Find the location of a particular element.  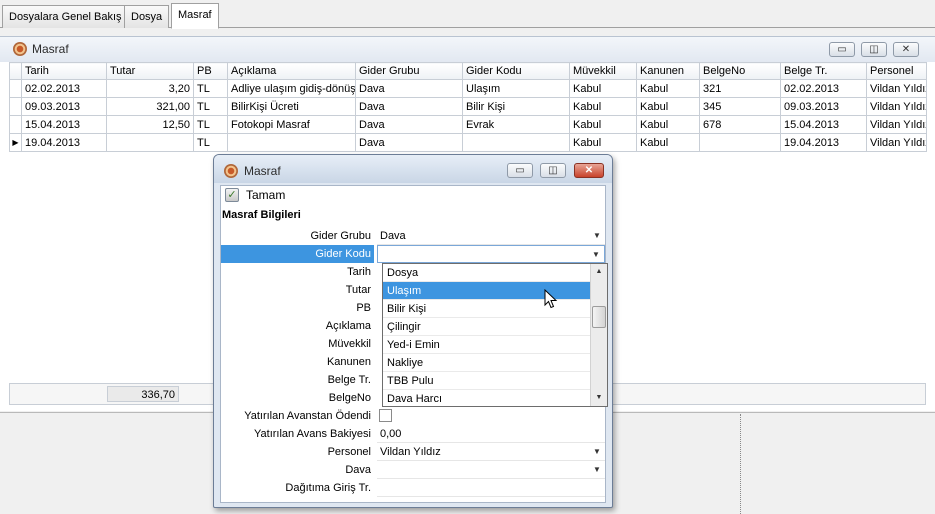

cell-aciklama: BilirKişi Ücreti is located at coordinates (291, 106).